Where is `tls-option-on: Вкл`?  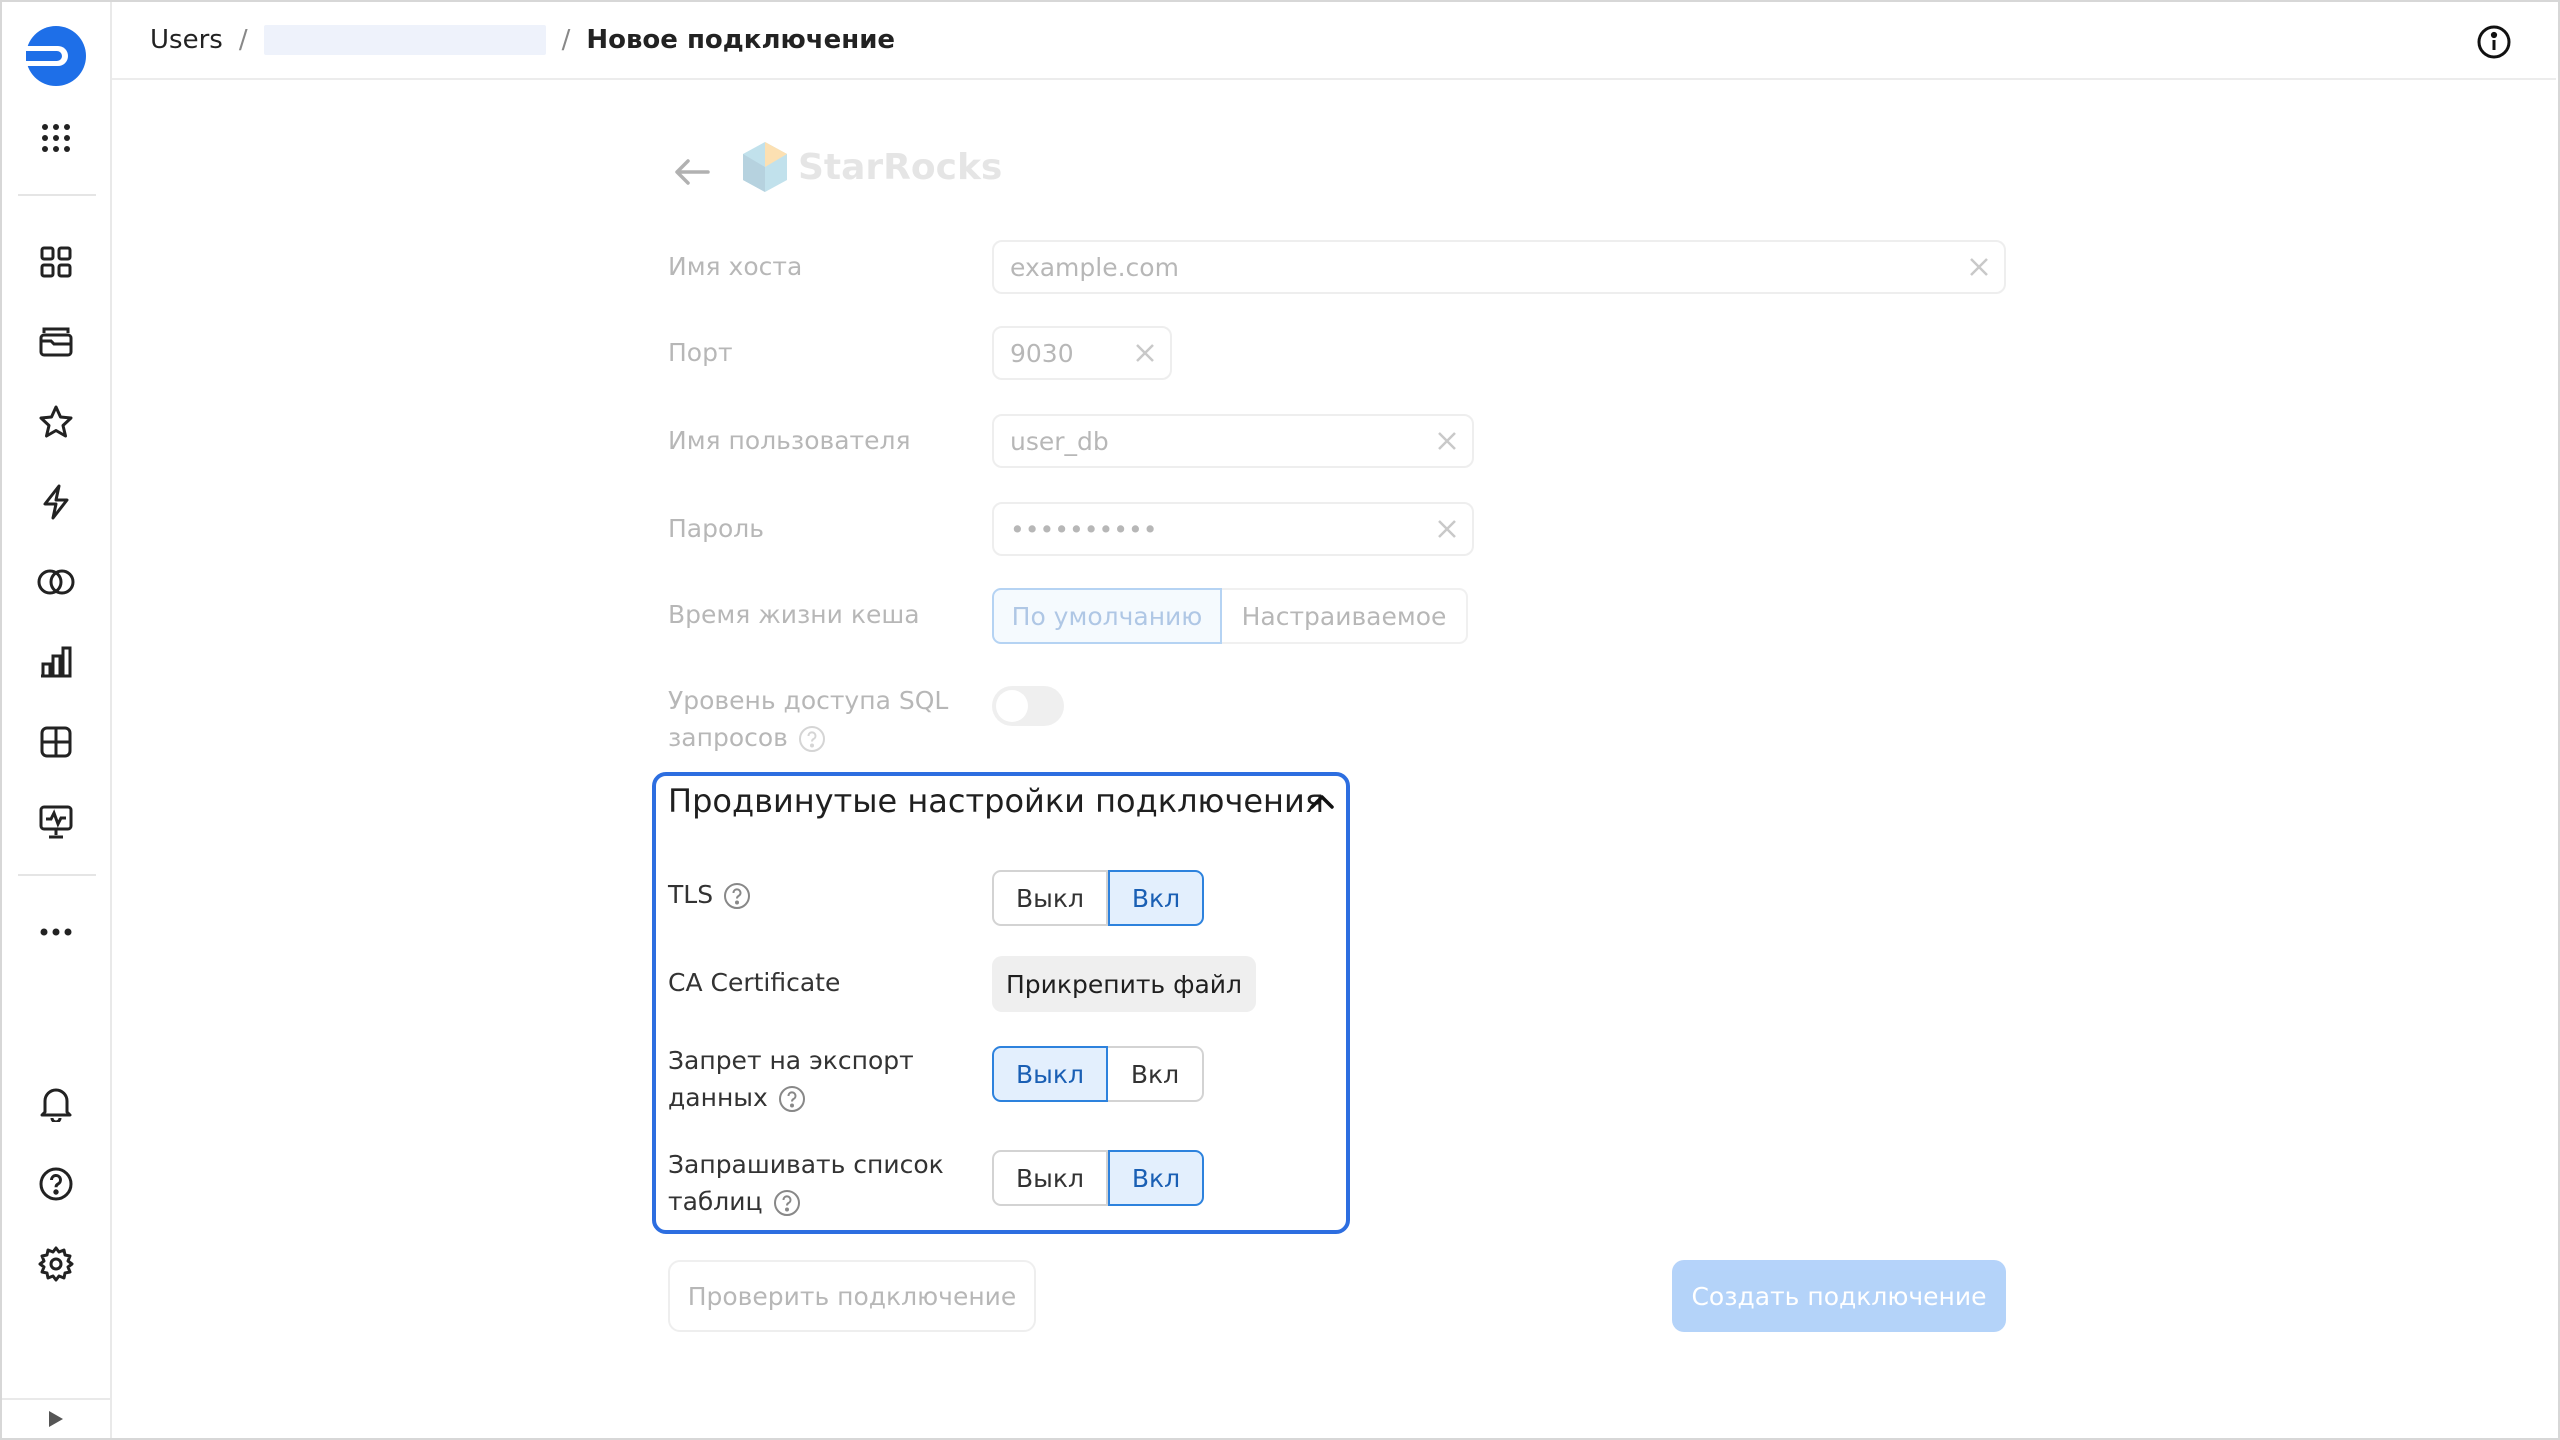
tls-option-on: Вкл is located at coordinates (1156, 898).